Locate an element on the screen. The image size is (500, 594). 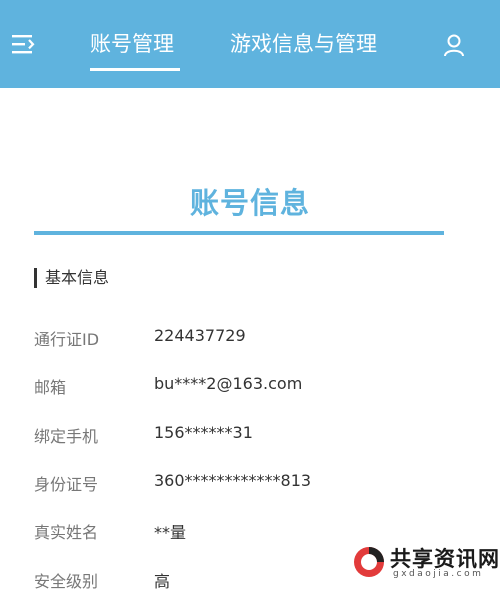
field-value: 224437729 is located at coordinates (200, 335).